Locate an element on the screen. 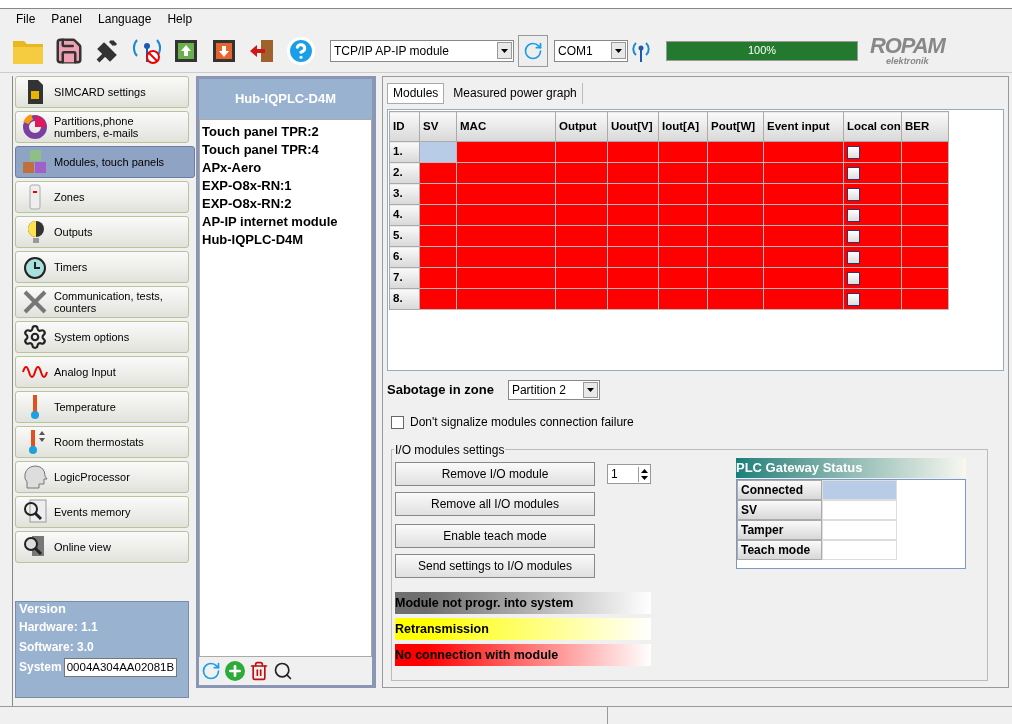  legend-item: No connection with module is located at coordinates (523, 655).